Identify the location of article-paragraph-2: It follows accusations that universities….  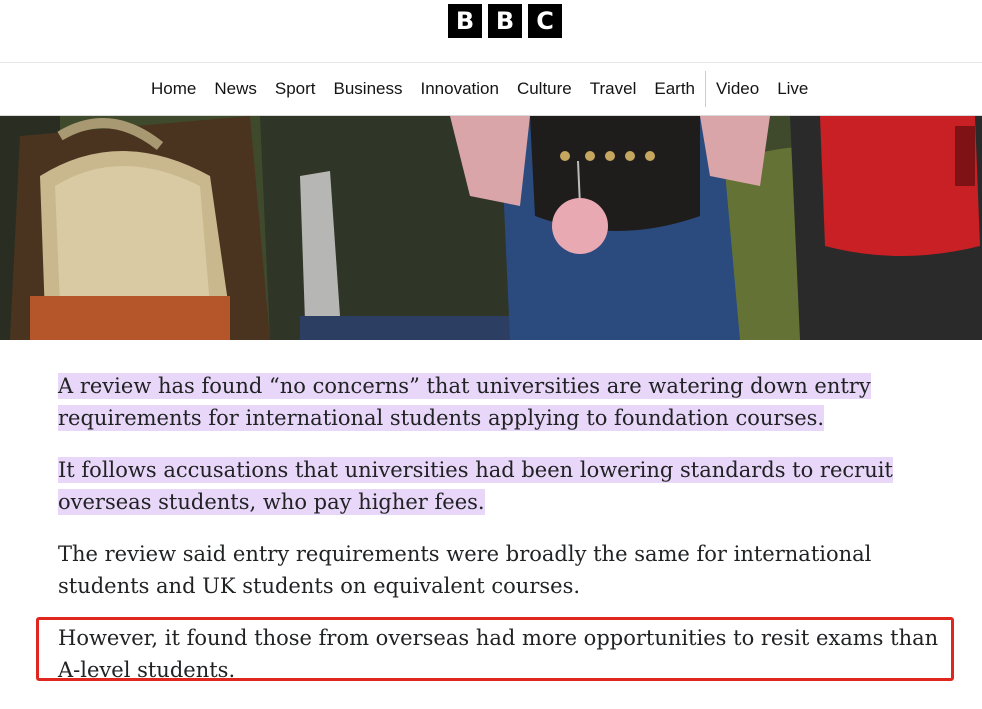
(505, 486).